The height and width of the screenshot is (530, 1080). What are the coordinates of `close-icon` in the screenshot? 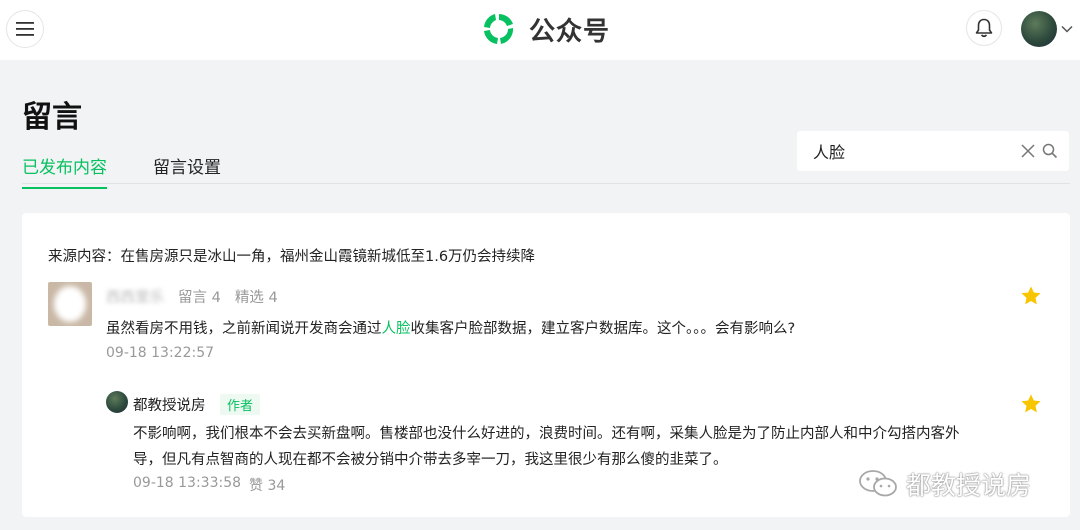 It's located at (1028, 151).